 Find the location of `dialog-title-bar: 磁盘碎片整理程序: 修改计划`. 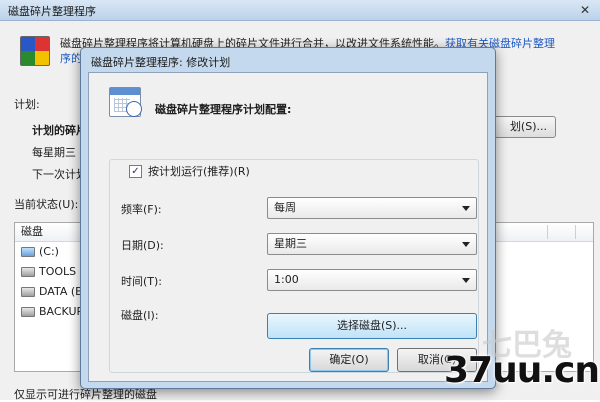

dialog-title-bar: 磁盘碎片整理程序: 修改计划 is located at coordinates (288, 60).